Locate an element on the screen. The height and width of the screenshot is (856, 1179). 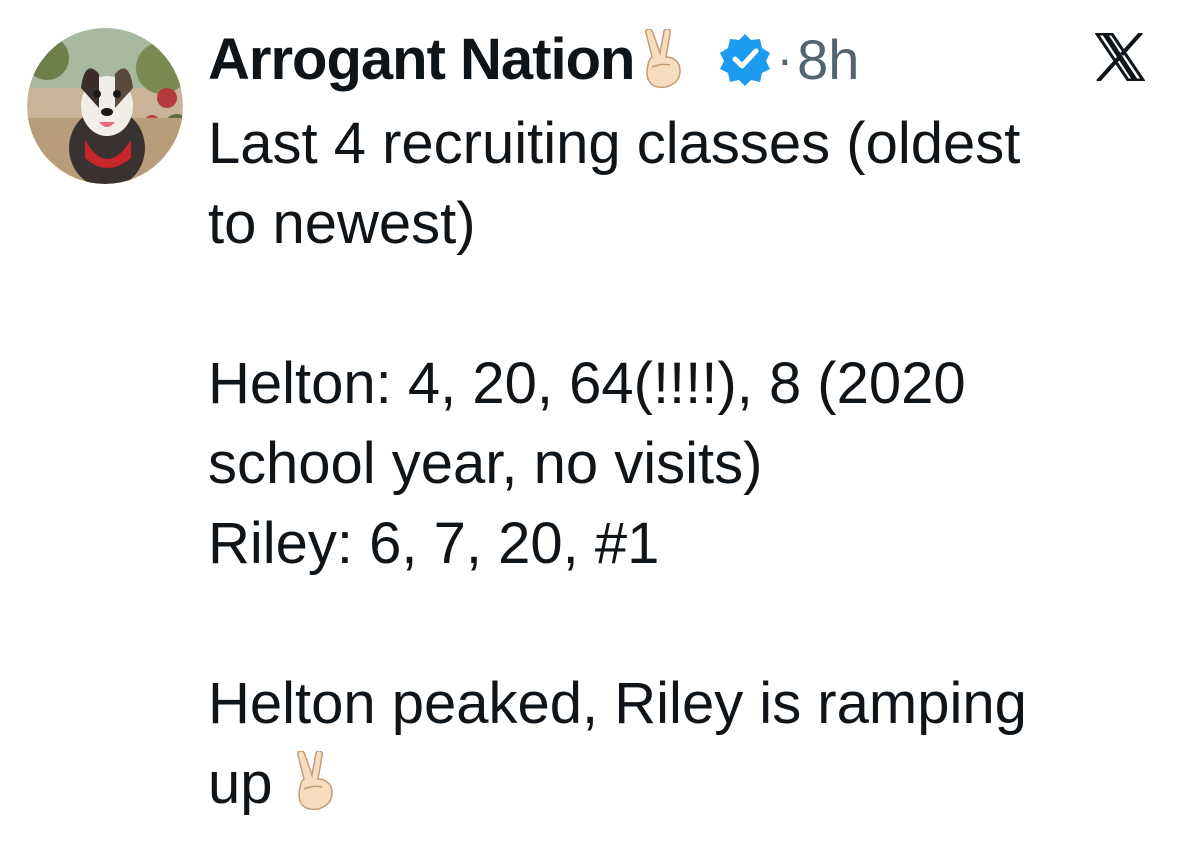
timestamp: 8h is located at coordinates (828, 59).